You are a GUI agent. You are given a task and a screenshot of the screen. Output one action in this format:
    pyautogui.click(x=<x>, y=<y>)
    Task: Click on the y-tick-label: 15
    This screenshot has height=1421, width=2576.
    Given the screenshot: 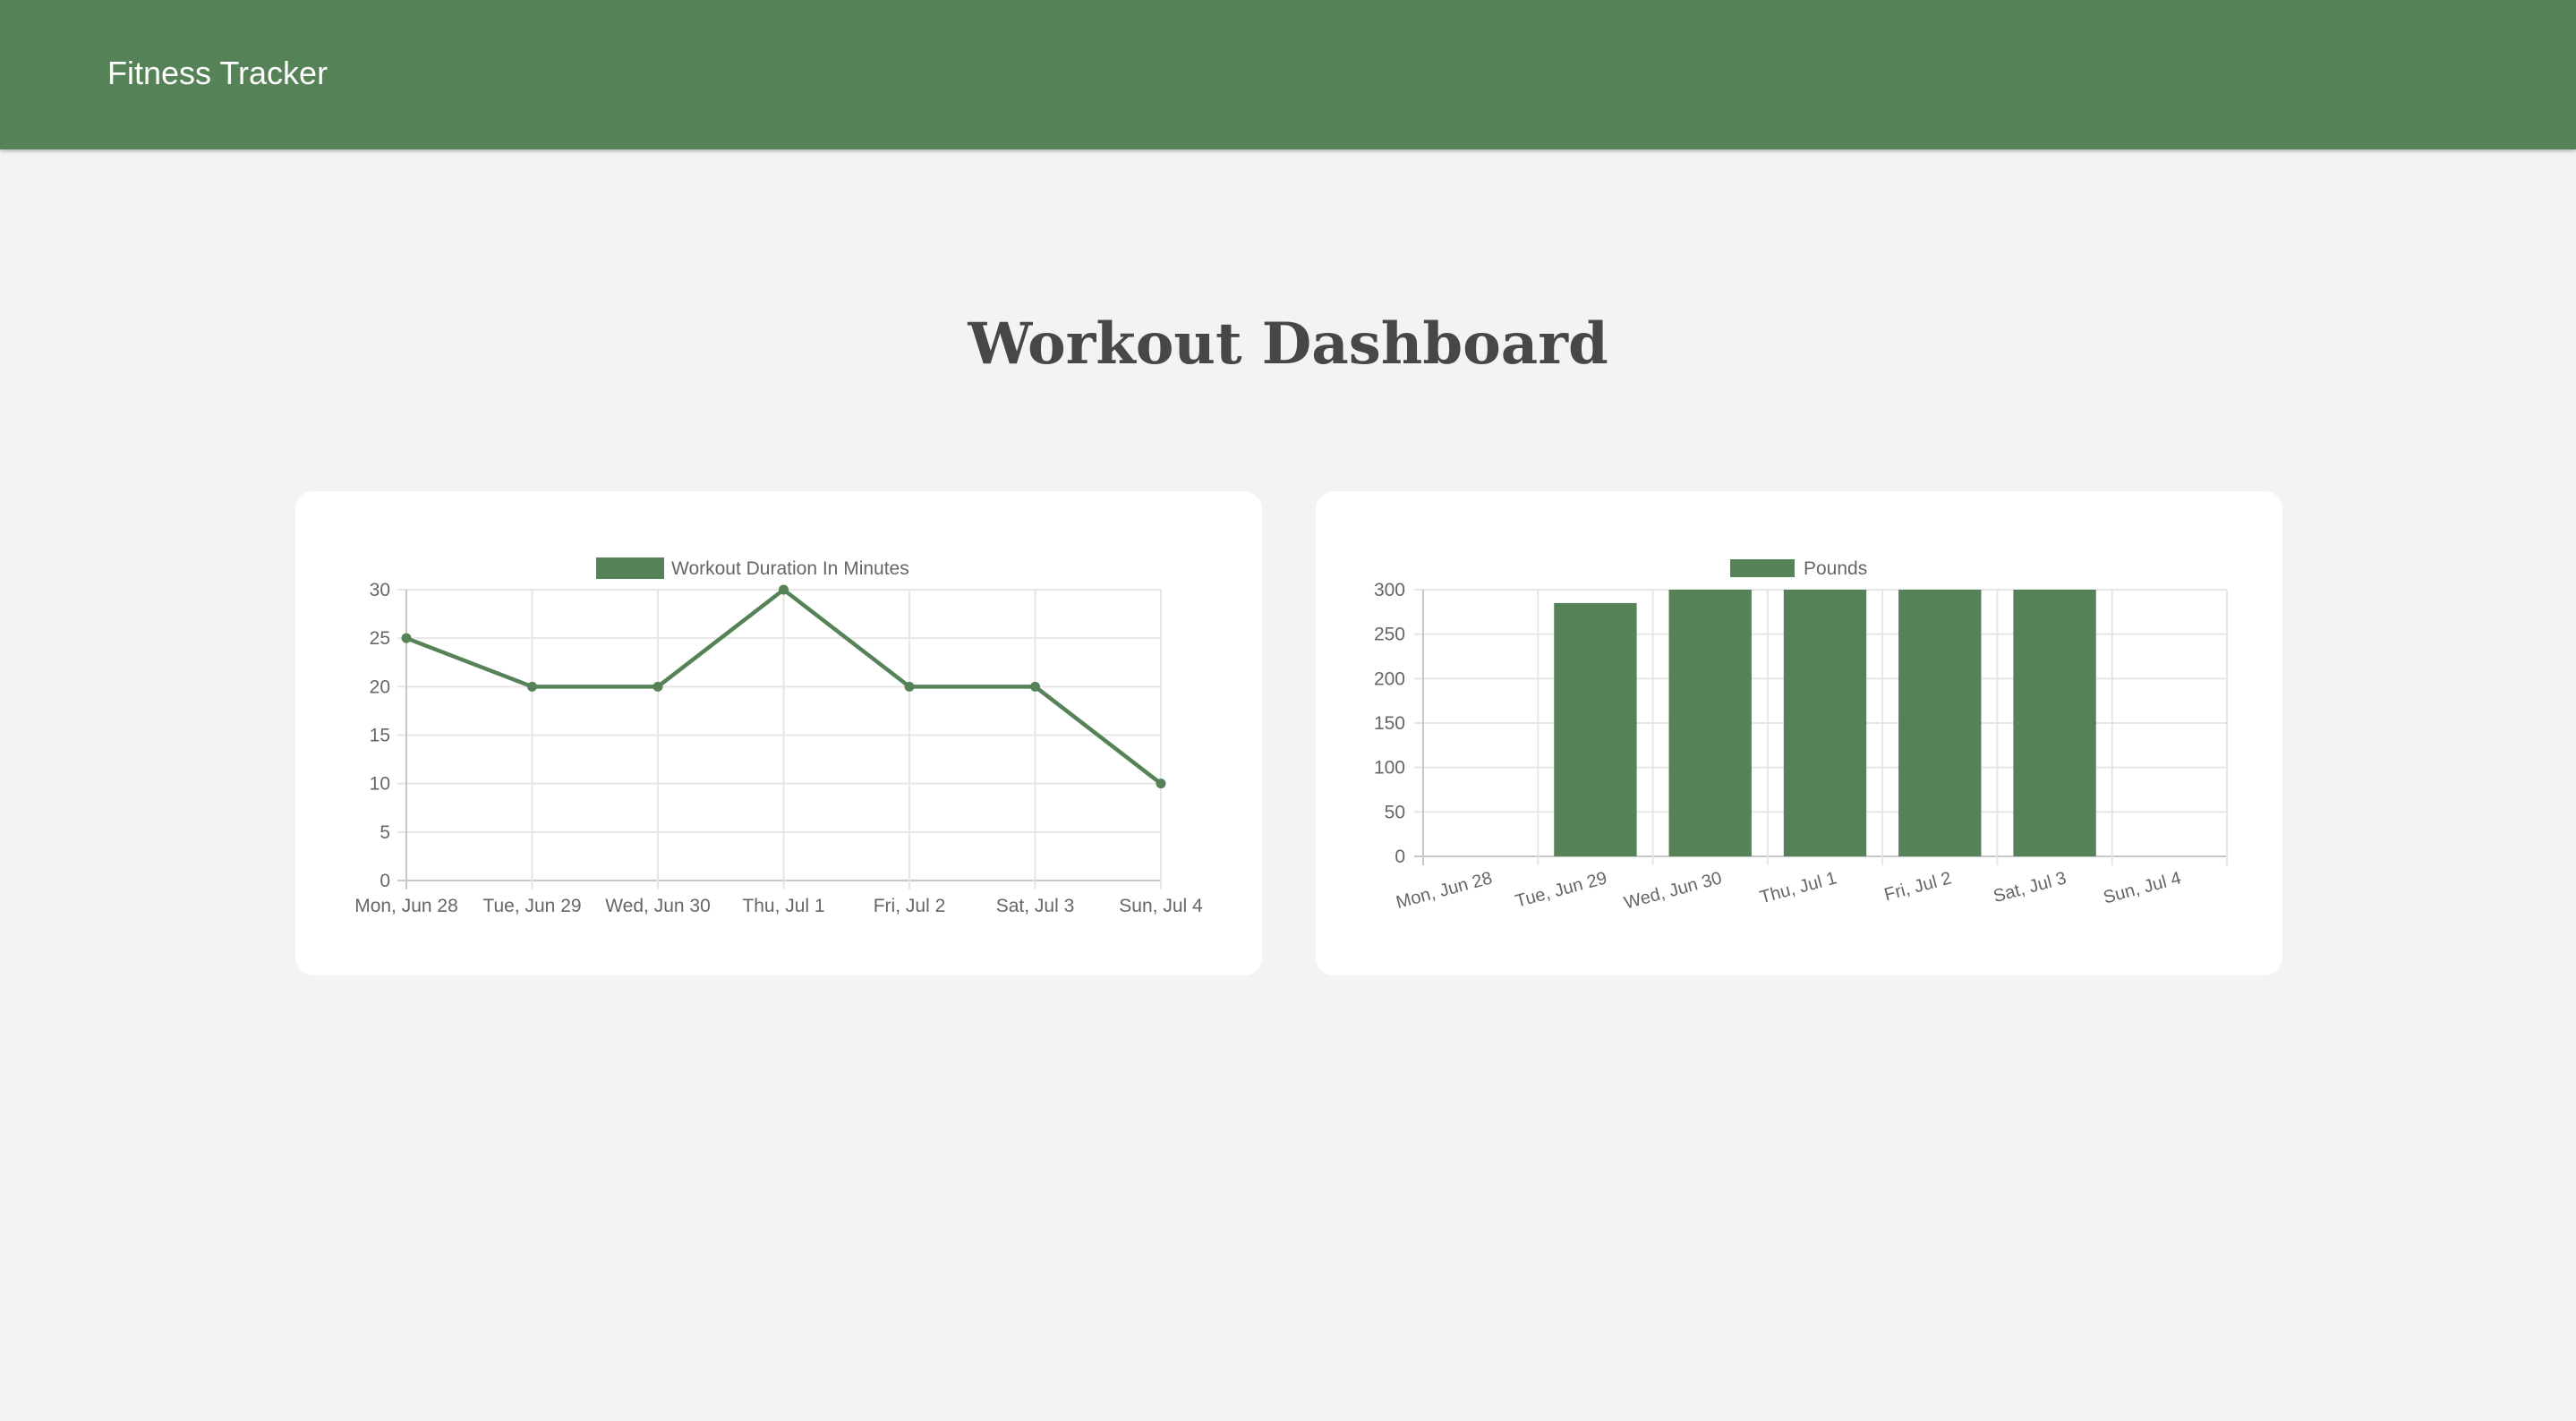 What is the action you would take?
    pyautogui.click(x=380, y=736)
    